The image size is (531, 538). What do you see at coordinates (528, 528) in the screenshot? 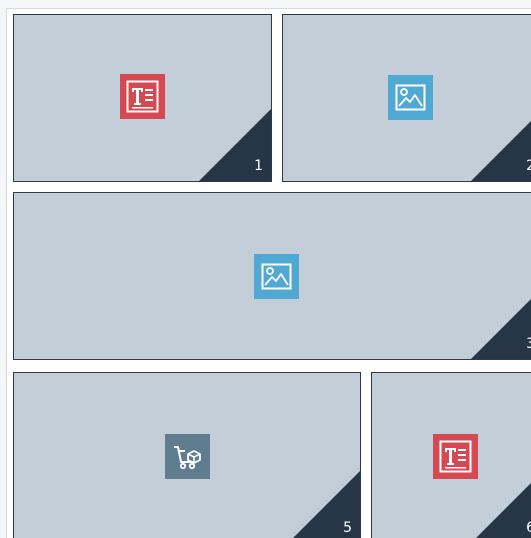
I see `tile-number: 6` at bounding box center [528, 528].